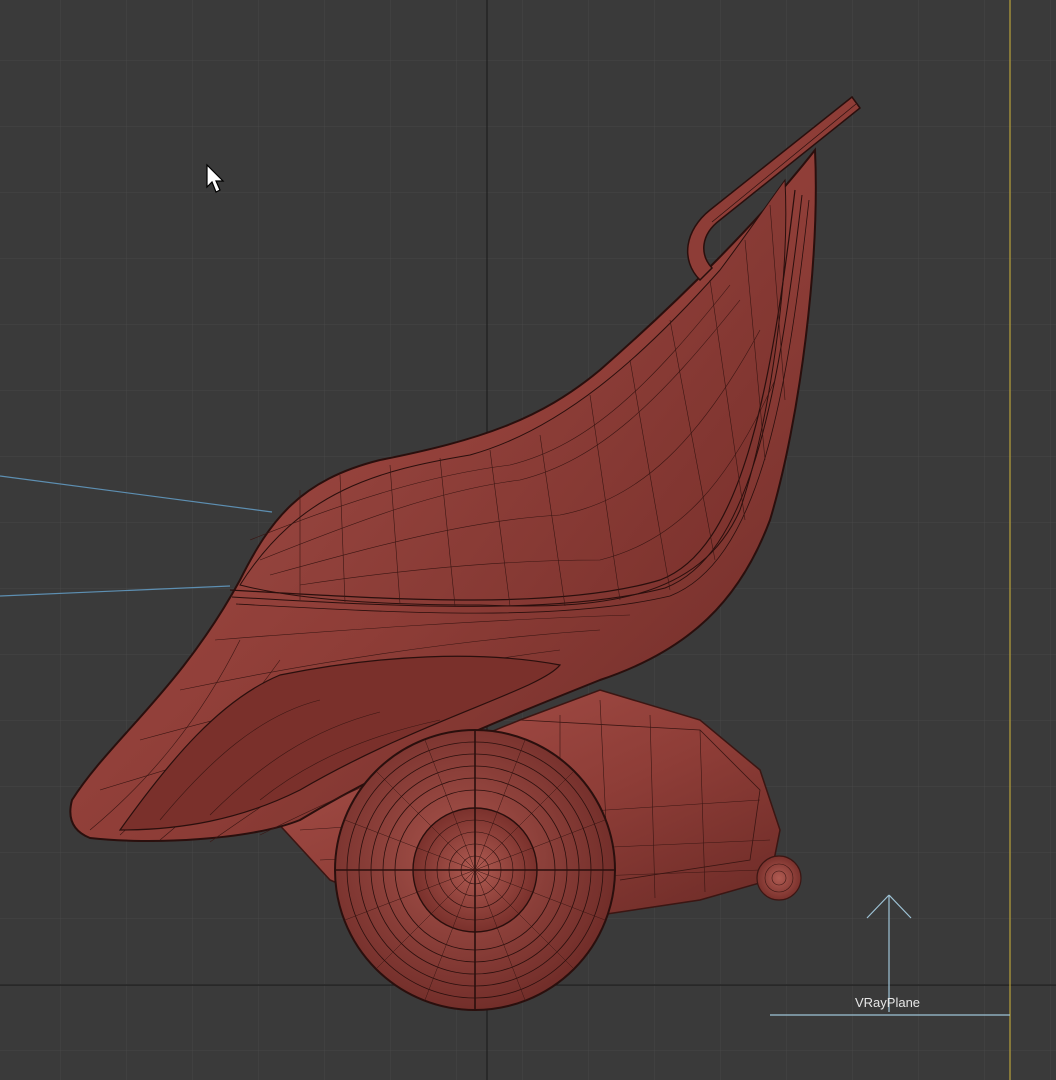 The height and width of the screenshot is (1080, 1056). Describe the element at coordinates (475, 870) in the screenshot. I see `main-wheel` at that location.